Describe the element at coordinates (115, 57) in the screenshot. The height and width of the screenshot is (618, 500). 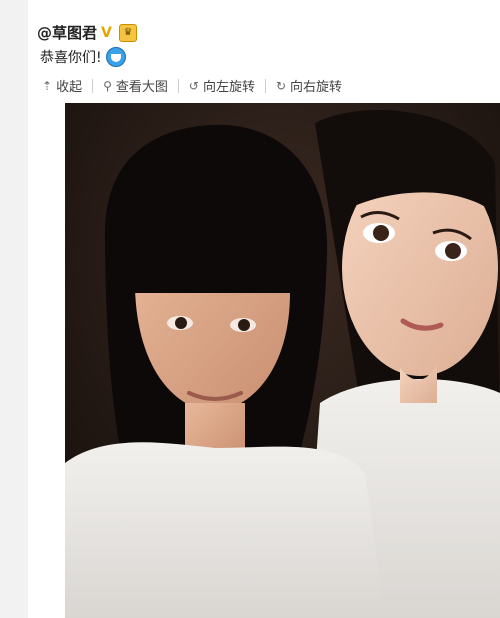
I see `doraemon-emoji-icon` at that location.